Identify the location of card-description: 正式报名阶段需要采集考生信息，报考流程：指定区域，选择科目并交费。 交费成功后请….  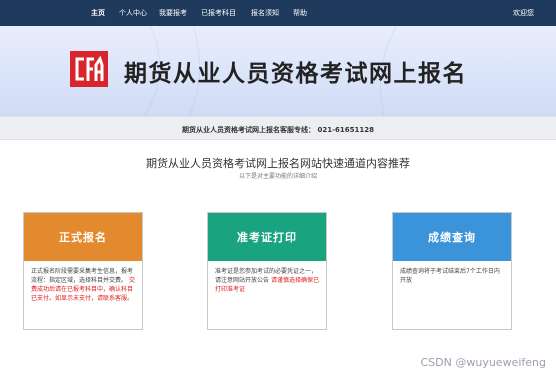
(83, 282).